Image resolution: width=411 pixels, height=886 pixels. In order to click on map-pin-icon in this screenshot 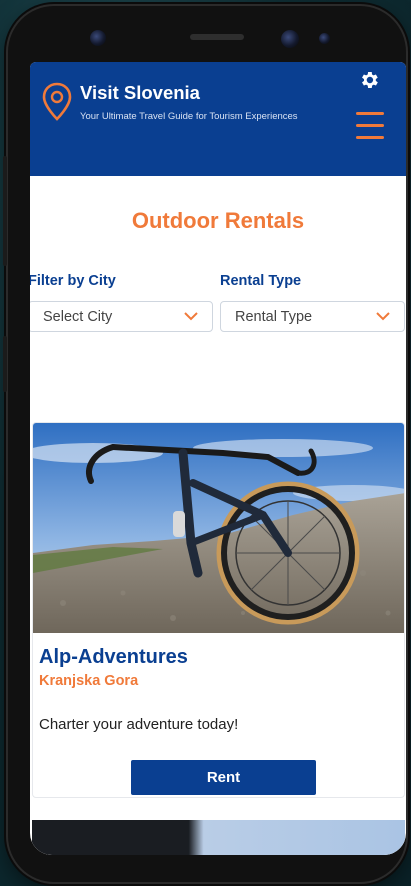, I will do `click(57, 102)`.